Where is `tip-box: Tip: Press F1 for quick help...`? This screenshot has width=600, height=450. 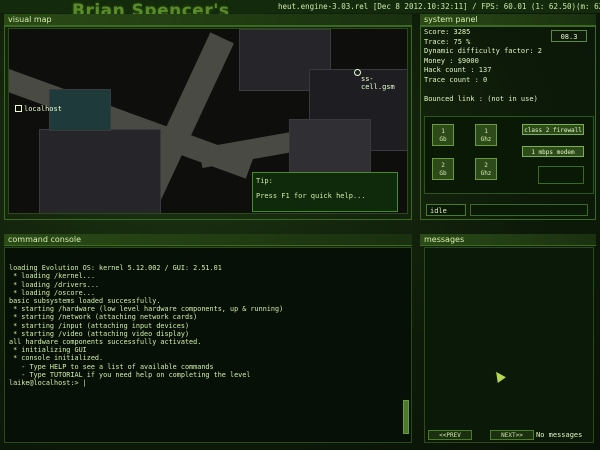
tip-box: Tip: Press F1 for quick help... is located at coordinates (325, 192).